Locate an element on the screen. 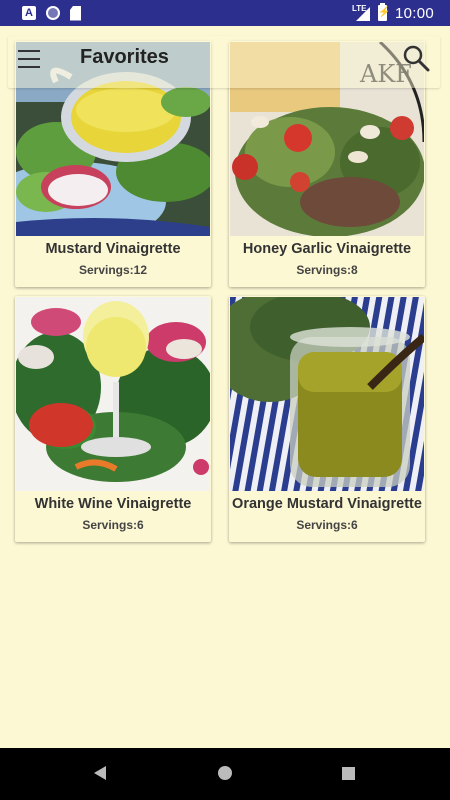 This screenshot has height=800, width=450. signal-icon: LTE is located at coordinates (361, 12).